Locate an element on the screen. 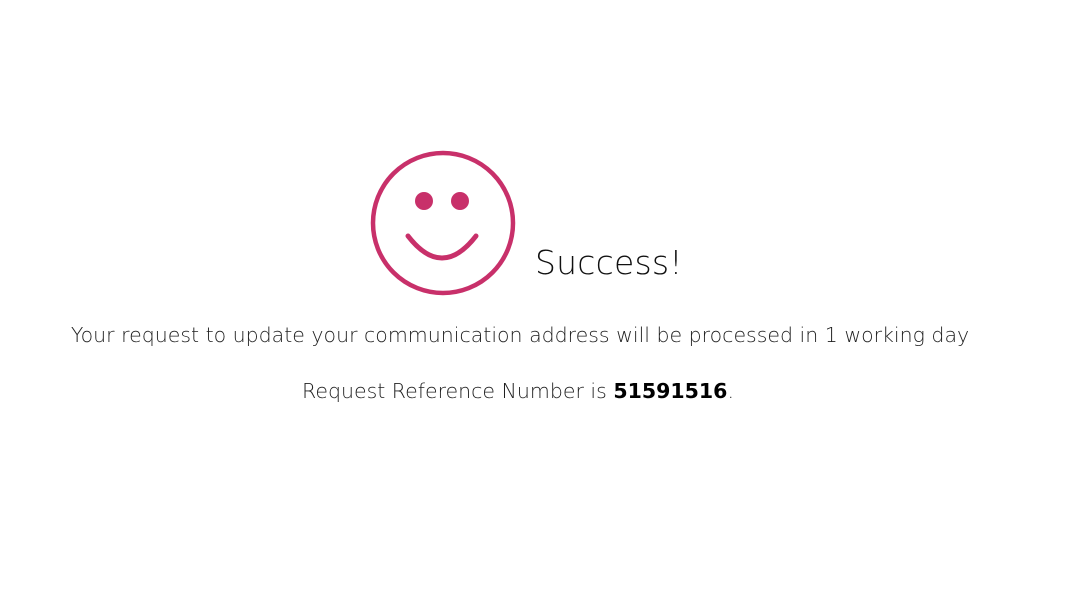  smiley-face-icon is located at coordinates (443, 223).